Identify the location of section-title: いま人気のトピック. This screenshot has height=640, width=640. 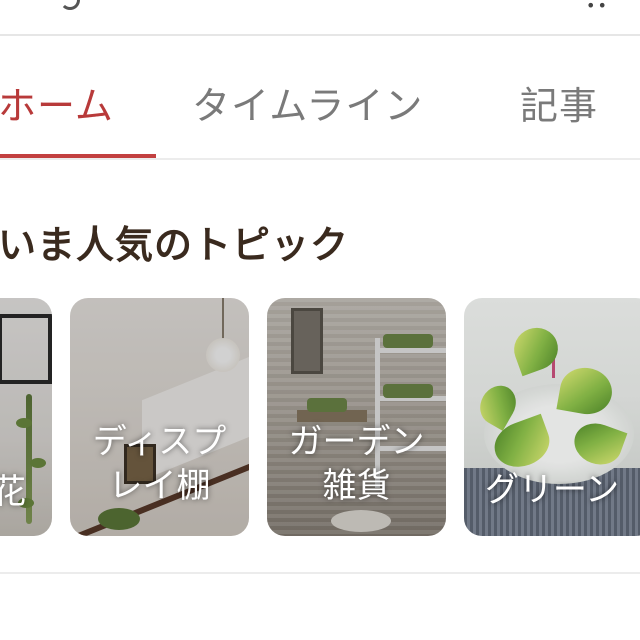
(175, 245).